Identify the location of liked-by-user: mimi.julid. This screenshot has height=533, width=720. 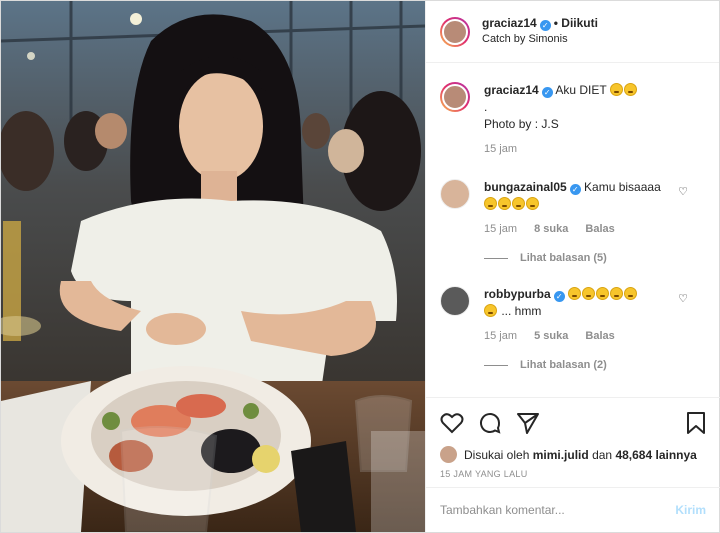
(561, 455).